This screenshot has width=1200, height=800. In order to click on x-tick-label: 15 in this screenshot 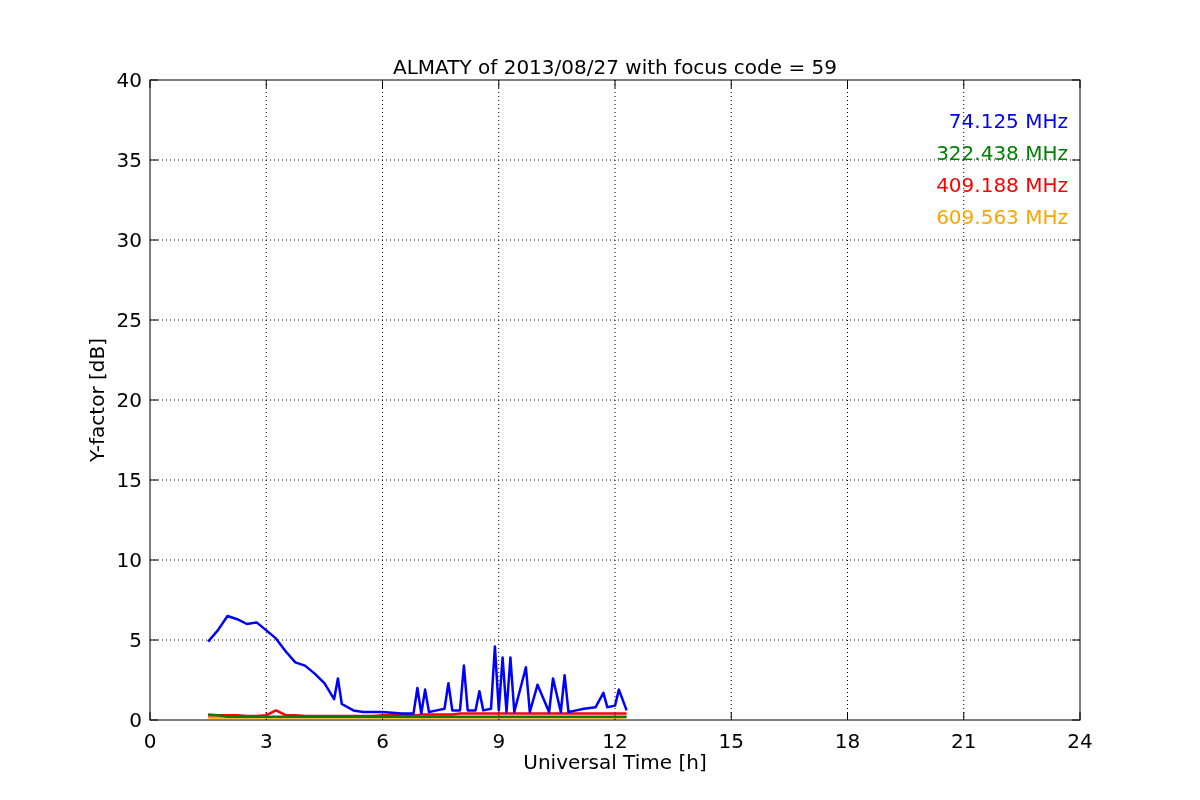, I will do `click(731, 741)`.